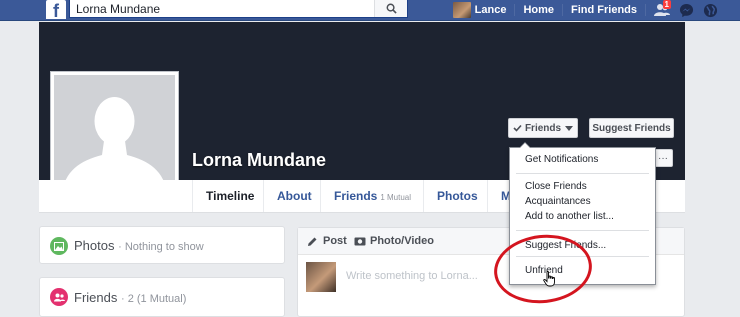 The height and width of the screenshot is (317, 740). What do you see at coordinates (402, 241) in the screenshot?
I see `composer-tab-photo-video-label: Photo/Video` at bounding box center [402, 241].